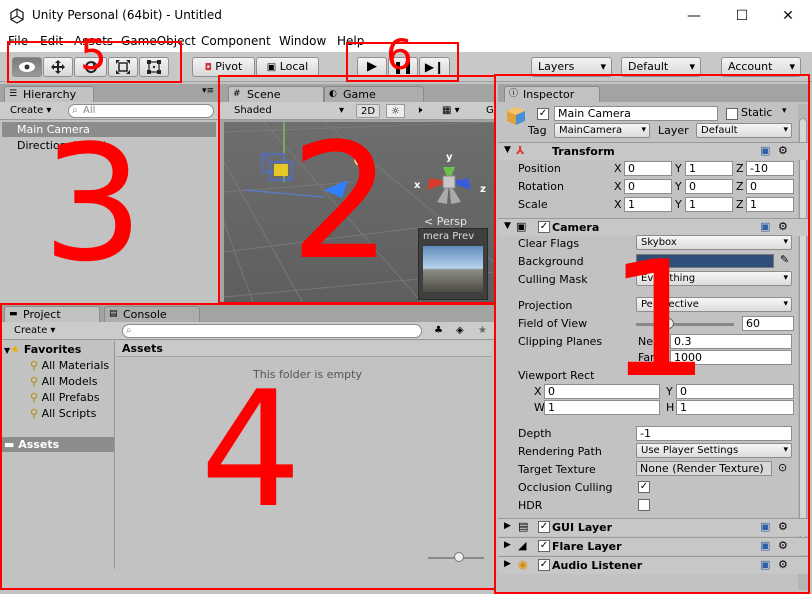 The height and width of the screenshot is (594, 812). Describe the element at coordinates (52, 314) in the screenshot. I see `tab-project: ▬ Project` at that location.